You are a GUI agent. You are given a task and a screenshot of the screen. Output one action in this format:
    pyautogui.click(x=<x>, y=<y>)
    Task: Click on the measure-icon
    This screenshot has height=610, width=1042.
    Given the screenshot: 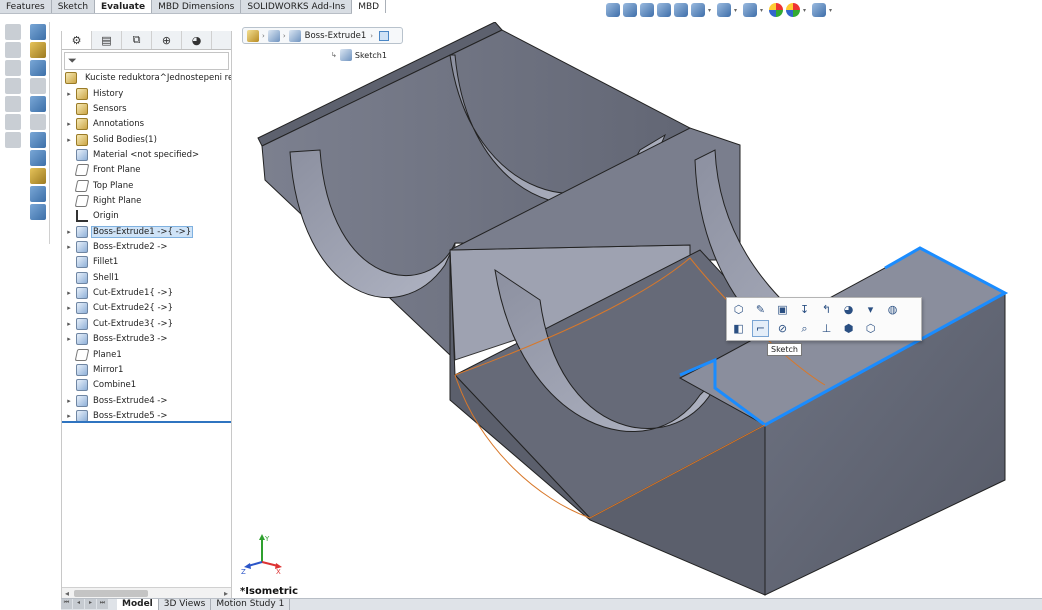 What is the action you would take?
    pyautogui.click(x=12, y=32)
    